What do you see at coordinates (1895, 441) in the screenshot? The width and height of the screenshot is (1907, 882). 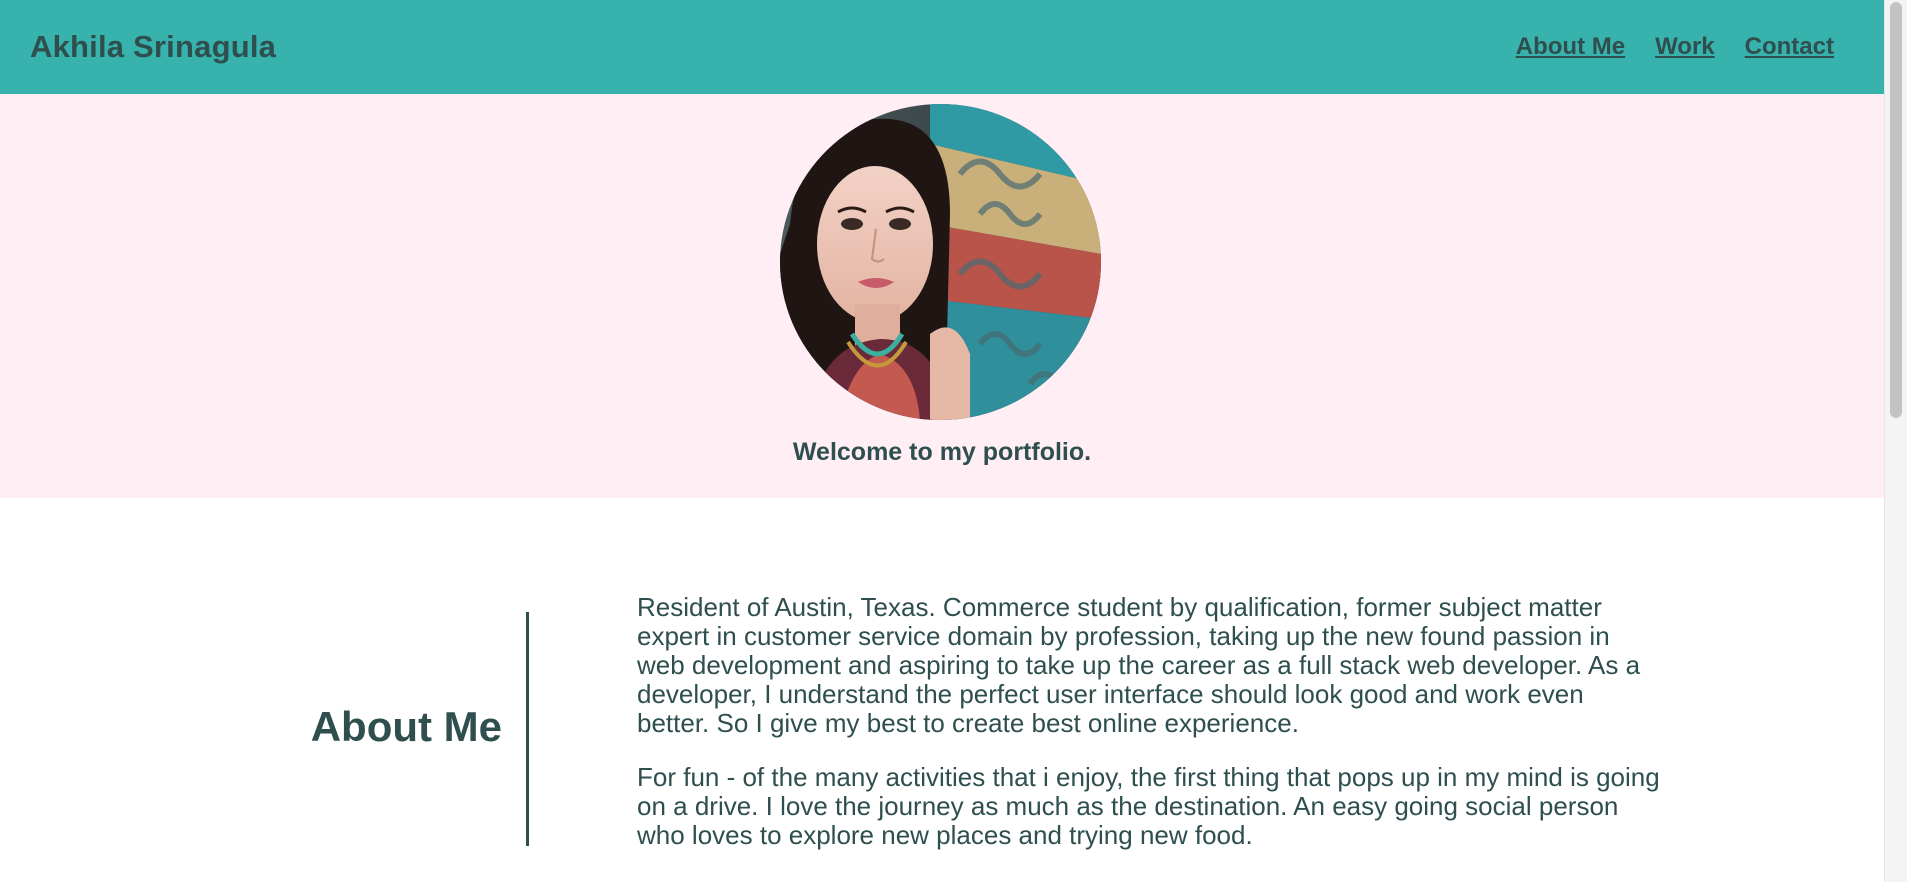 I see `vertical-scrollbar` at bounding box center [1895, 441].